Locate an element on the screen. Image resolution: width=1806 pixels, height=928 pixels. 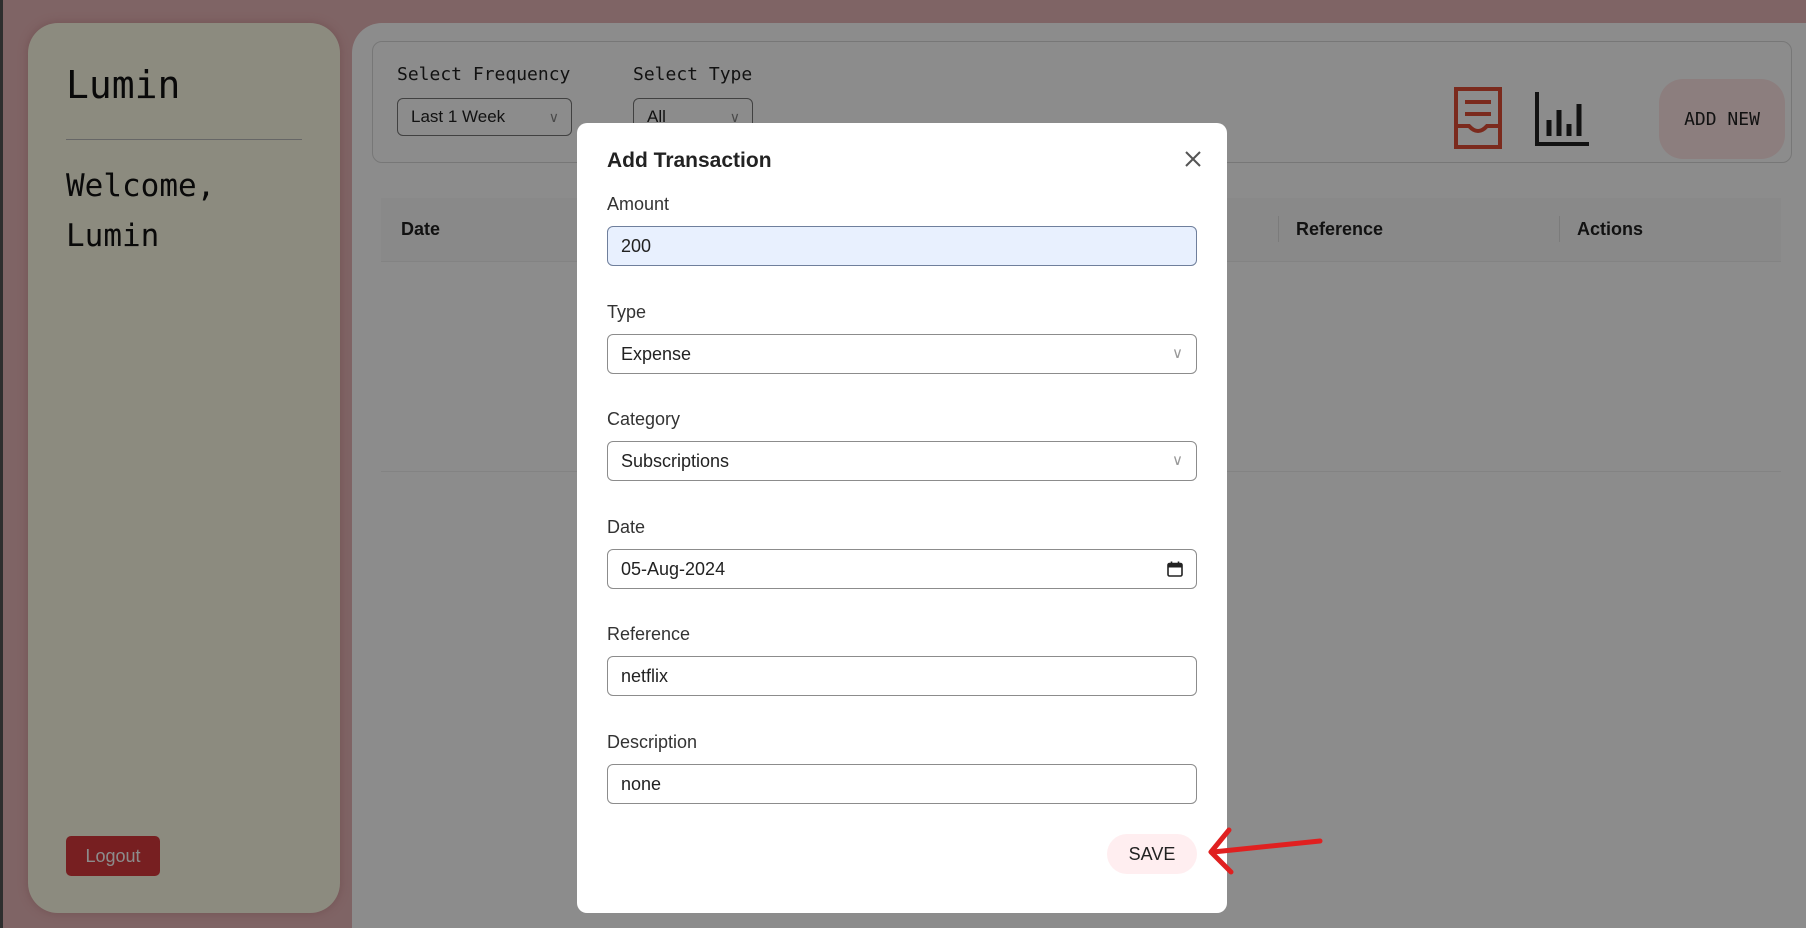
date-input: 05-Aug-2024 is located at coordinates (902, 569).